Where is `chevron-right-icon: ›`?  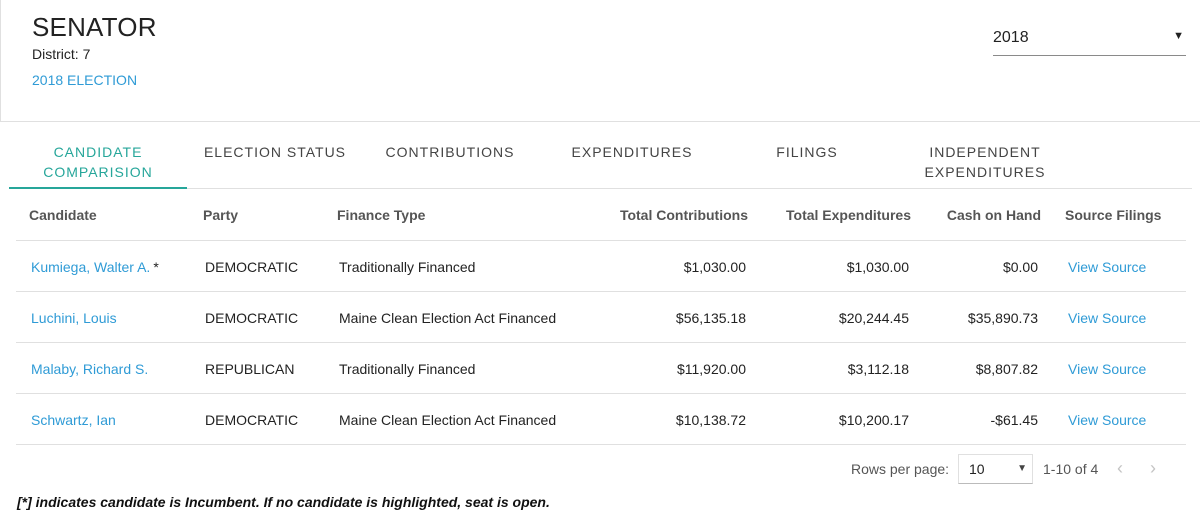 chevron-right-icon: › is located at coordinates (1153, 468).